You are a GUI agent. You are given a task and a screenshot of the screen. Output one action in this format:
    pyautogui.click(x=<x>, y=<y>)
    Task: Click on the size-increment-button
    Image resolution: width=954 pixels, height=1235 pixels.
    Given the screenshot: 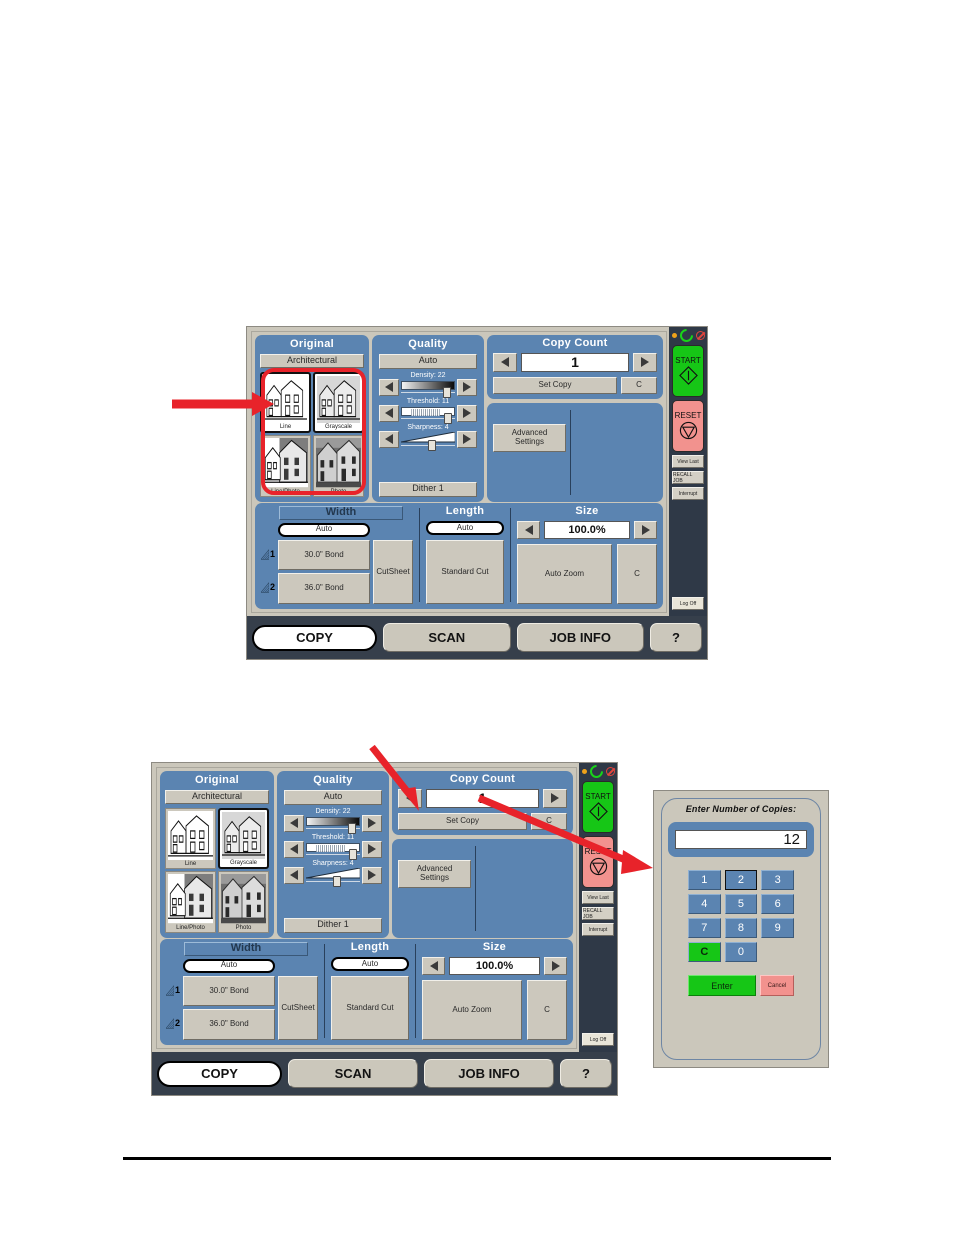 What is the action you would take?
    pyautogui.click(x=645, y=530)
    